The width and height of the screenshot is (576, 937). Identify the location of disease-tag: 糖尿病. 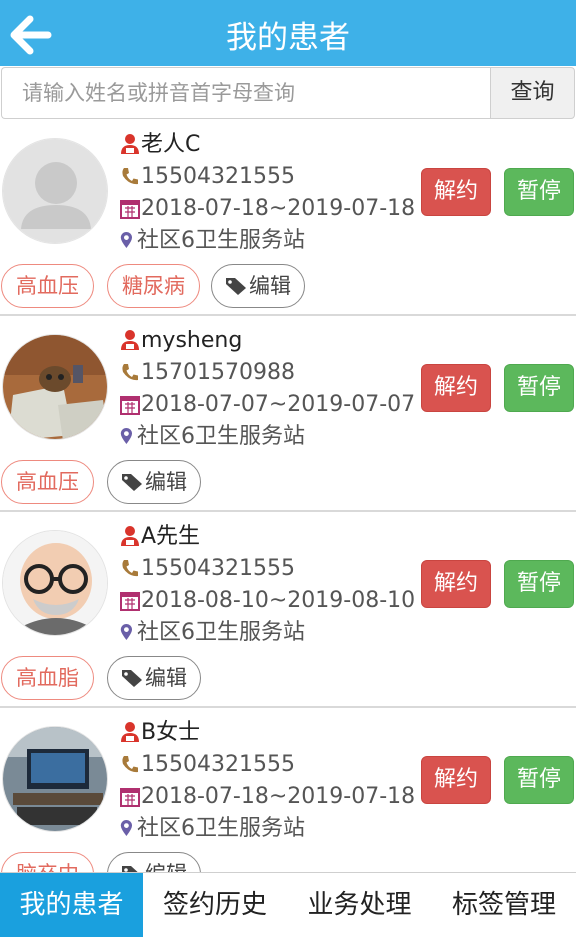
(153, 286).